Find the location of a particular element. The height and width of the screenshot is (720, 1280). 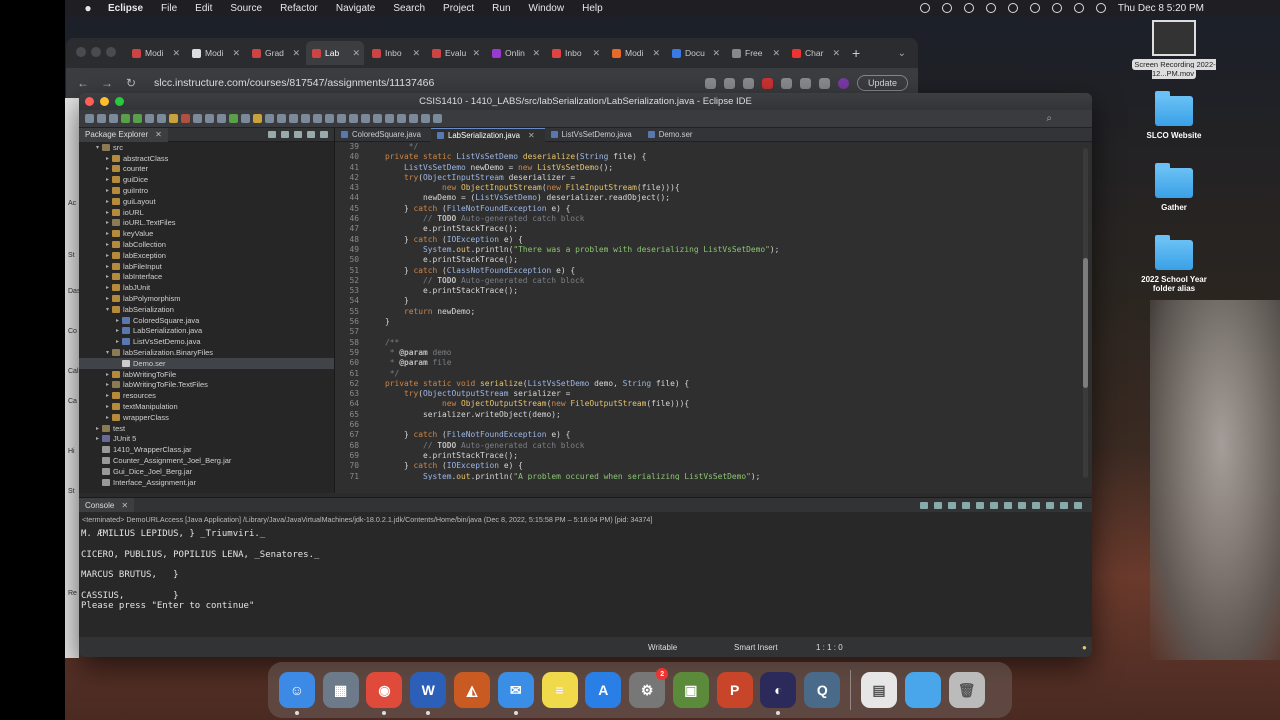

document-icon: ▤ is located at coordinates (879, 690).